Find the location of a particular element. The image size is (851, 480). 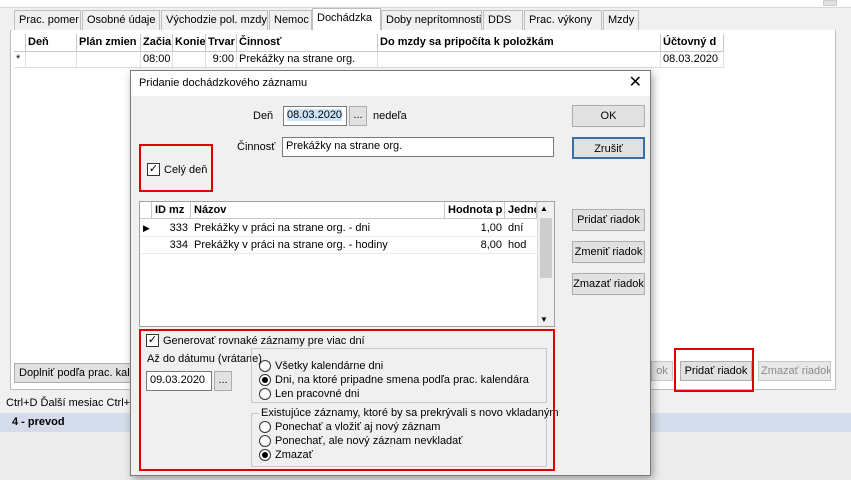

items-header-marker is located at coordinates (146, 210).